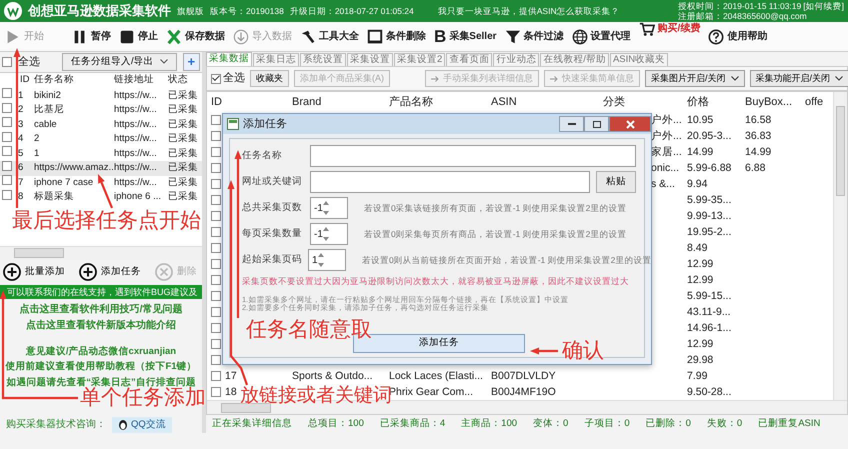  I want to click on toolbar-button: 条件删除, so click(396, 36).